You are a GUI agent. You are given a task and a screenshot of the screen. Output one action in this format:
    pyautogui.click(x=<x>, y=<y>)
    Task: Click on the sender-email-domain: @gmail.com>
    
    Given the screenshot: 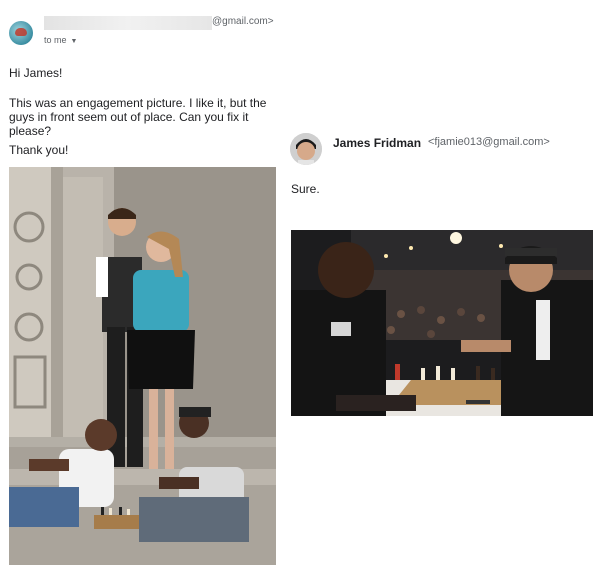 What is the action you would take?
    pyautogui.click(x=243, y=21)
    